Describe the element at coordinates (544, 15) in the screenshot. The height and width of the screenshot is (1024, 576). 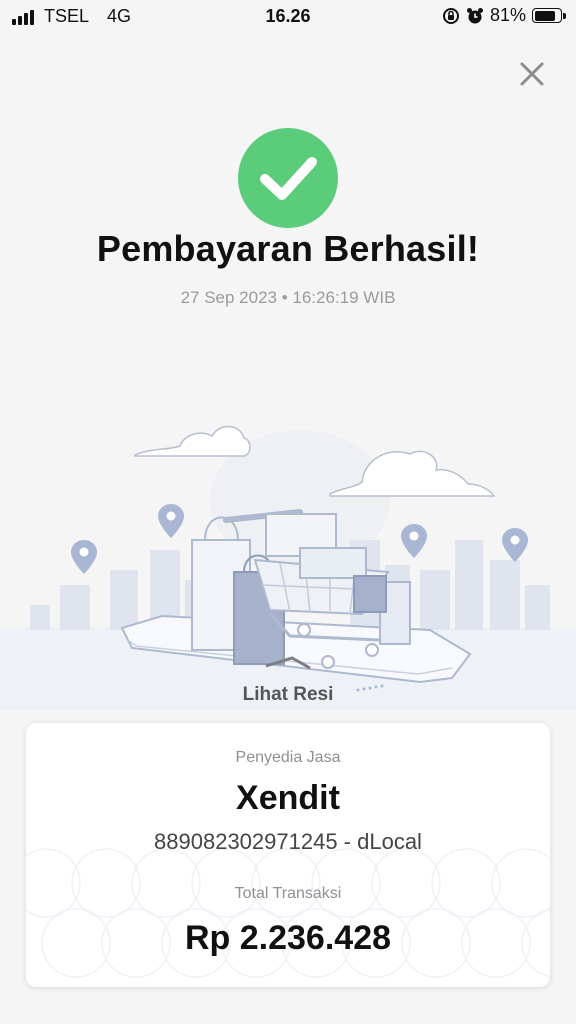
I see `battery-fill` at that location.